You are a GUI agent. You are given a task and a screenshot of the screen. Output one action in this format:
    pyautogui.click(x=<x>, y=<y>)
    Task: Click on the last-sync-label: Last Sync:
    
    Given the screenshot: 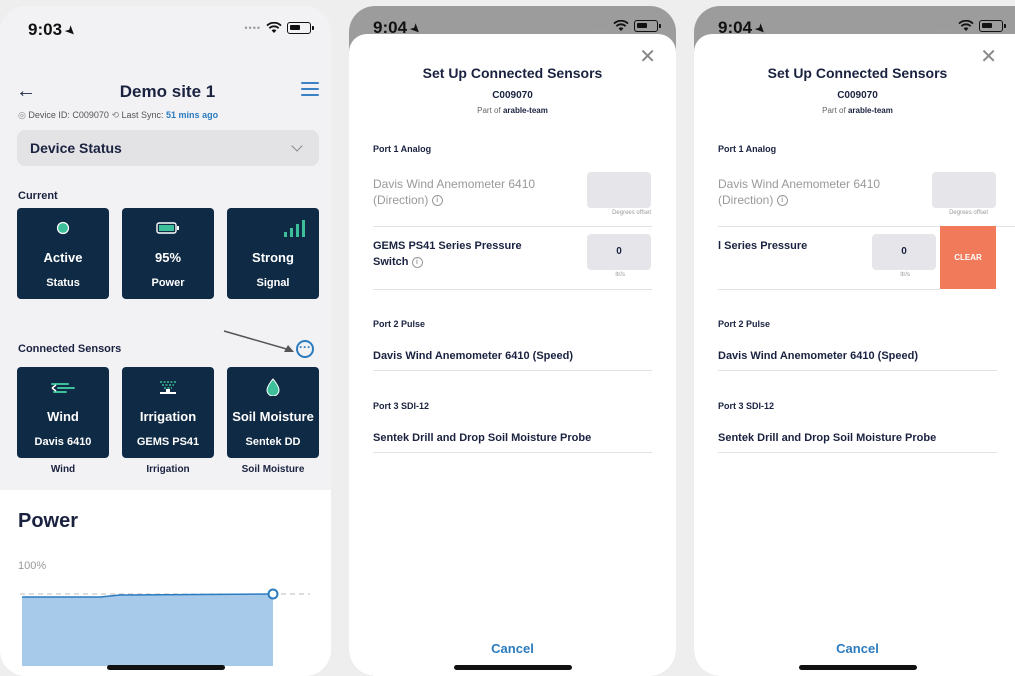 What is the action you would take?
    pyautogui.click(x=142, y=115)
    